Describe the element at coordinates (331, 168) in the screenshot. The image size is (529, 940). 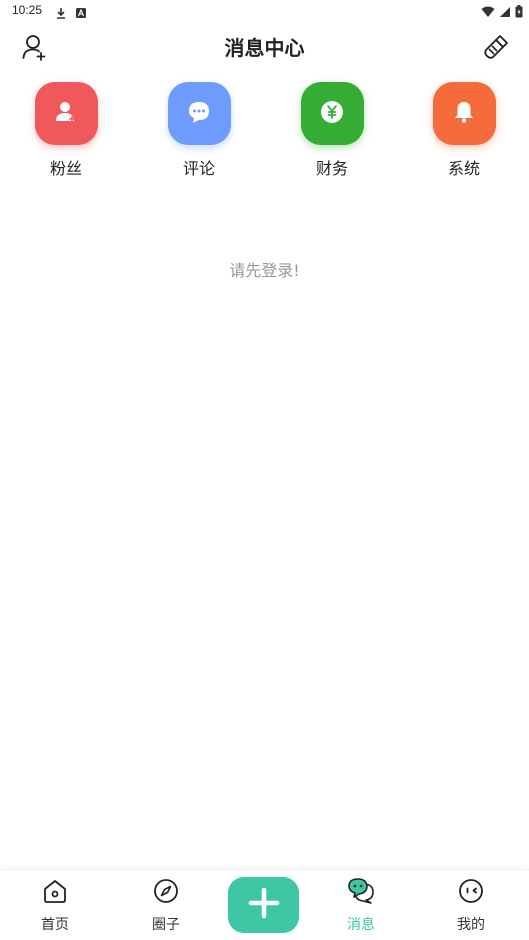
I see `category-label: 财务` at that location.